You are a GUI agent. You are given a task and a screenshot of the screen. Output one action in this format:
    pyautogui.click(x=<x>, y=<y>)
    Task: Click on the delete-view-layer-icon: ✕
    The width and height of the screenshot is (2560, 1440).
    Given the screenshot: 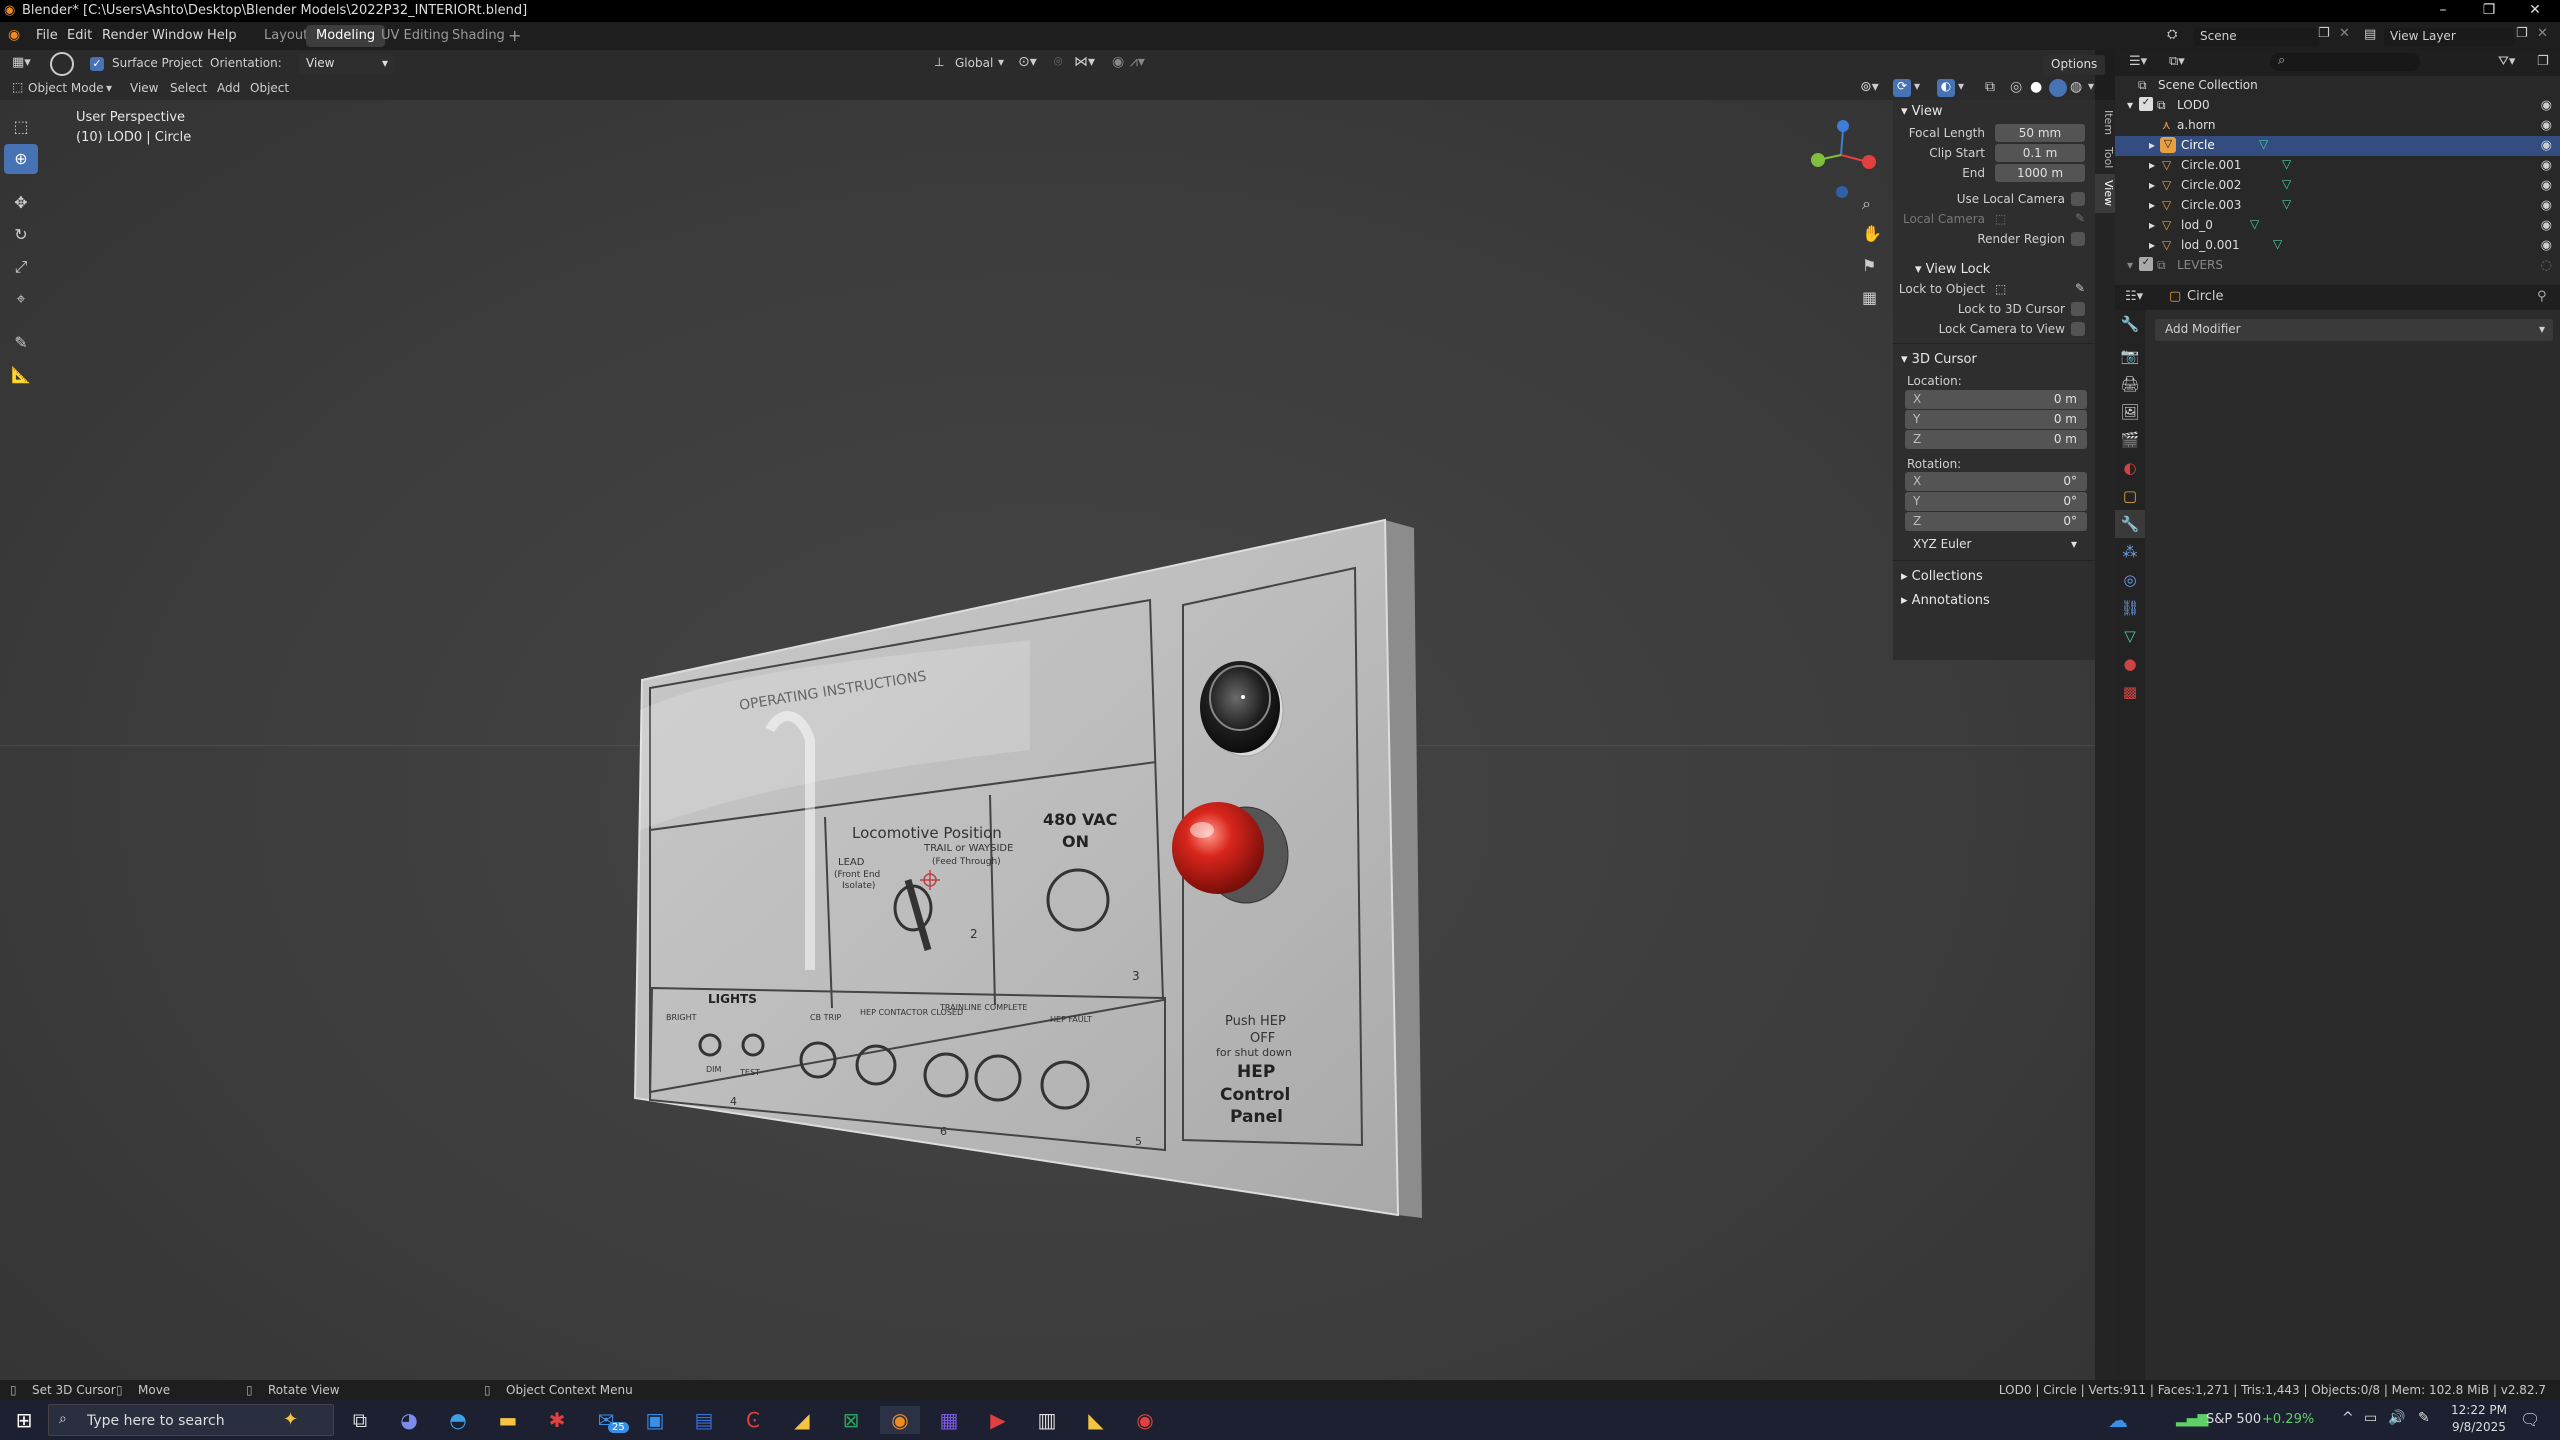 What is the action you would take?
    pyautogui.click(x=2542, y=33)
    